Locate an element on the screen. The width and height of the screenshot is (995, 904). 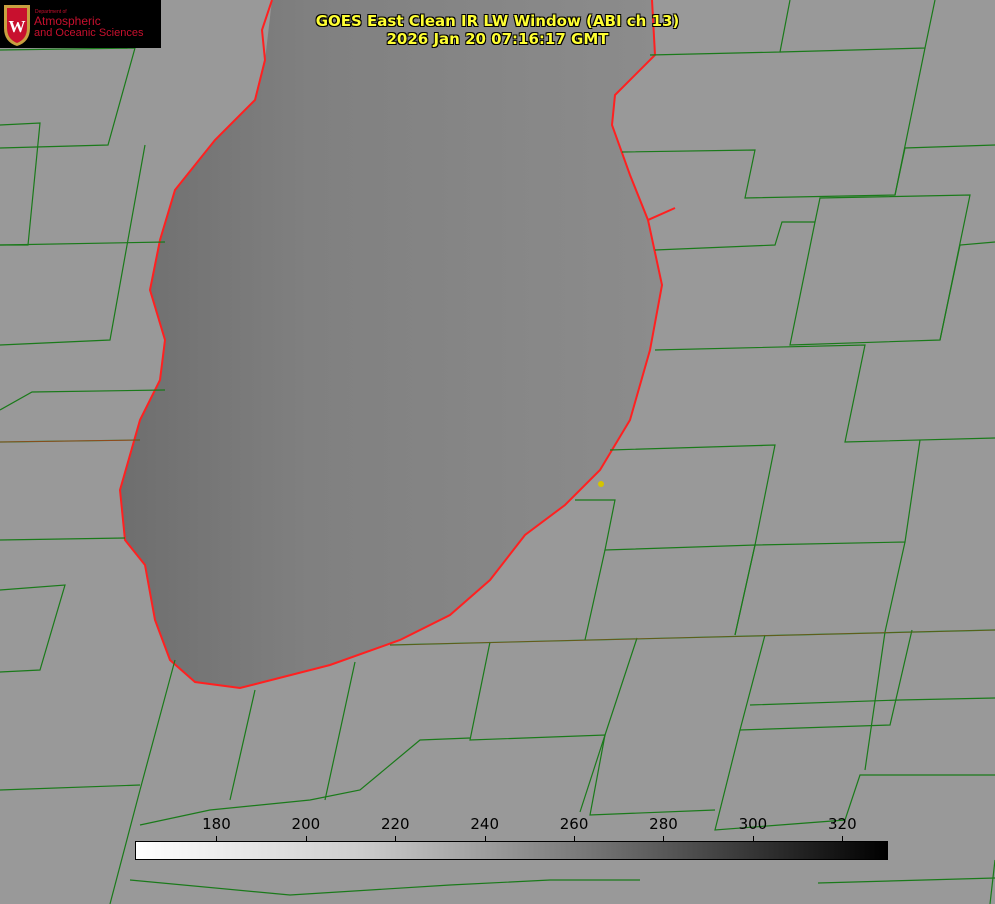
image-timestamp: 2026 Jan 20 07:16:17 GMT is located at coordinates (497, 39).